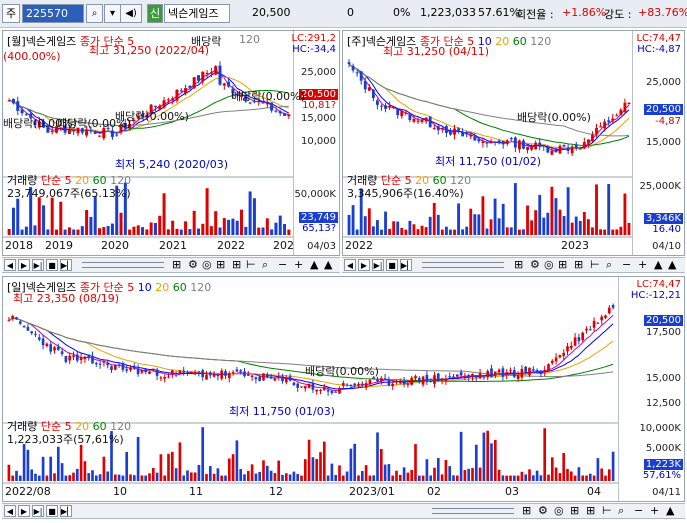  Describe the element at coordinates (94, 13) in the screenshot. I see `search-icon: ⌕` at that location.